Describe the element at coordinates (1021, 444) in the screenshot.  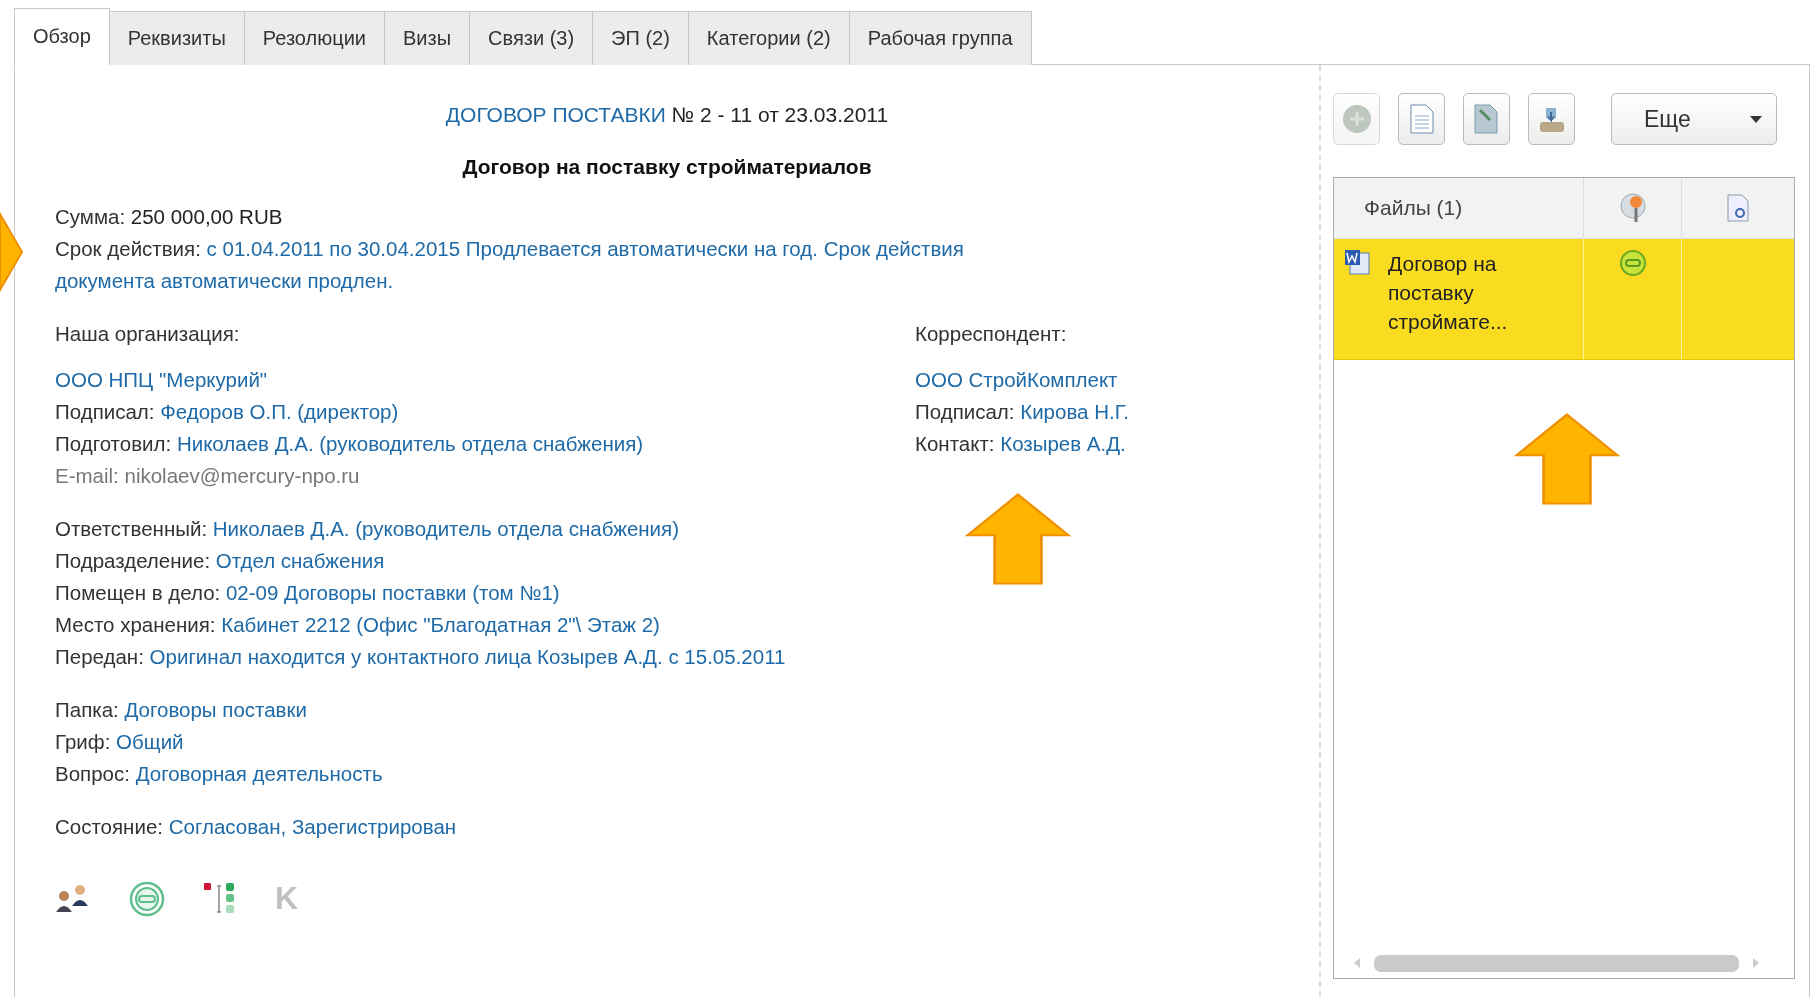
I see `field-text: Контакт: Козырев А.Д.` at that location.